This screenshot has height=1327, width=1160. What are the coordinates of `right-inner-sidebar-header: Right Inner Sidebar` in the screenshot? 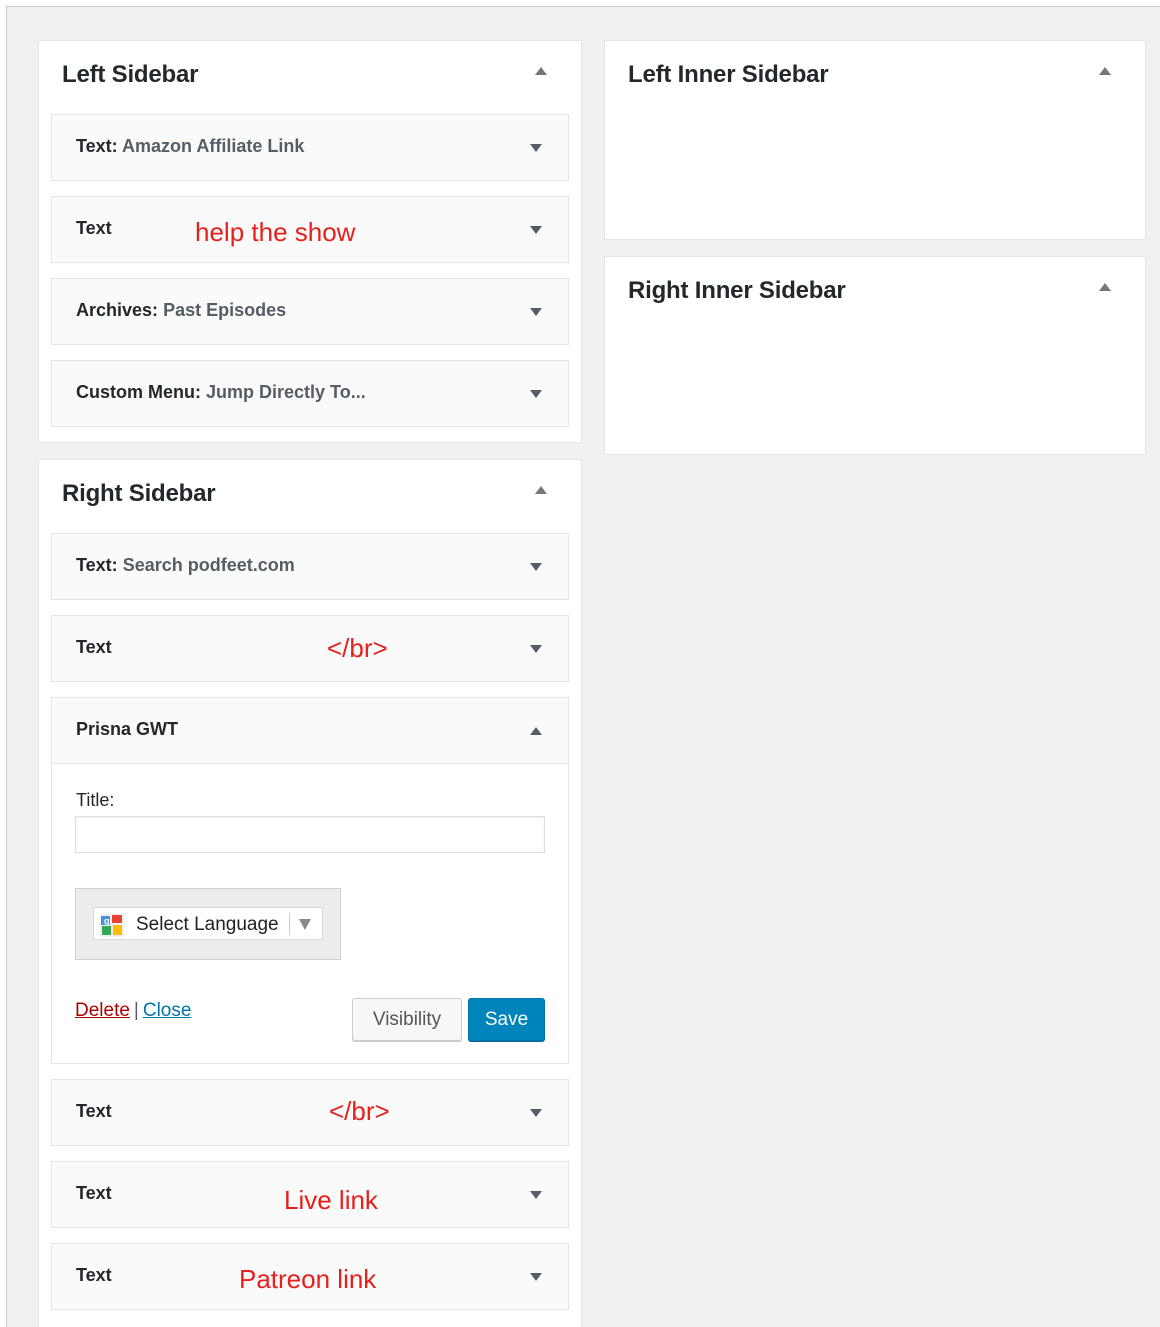 It's located at (875, 293).